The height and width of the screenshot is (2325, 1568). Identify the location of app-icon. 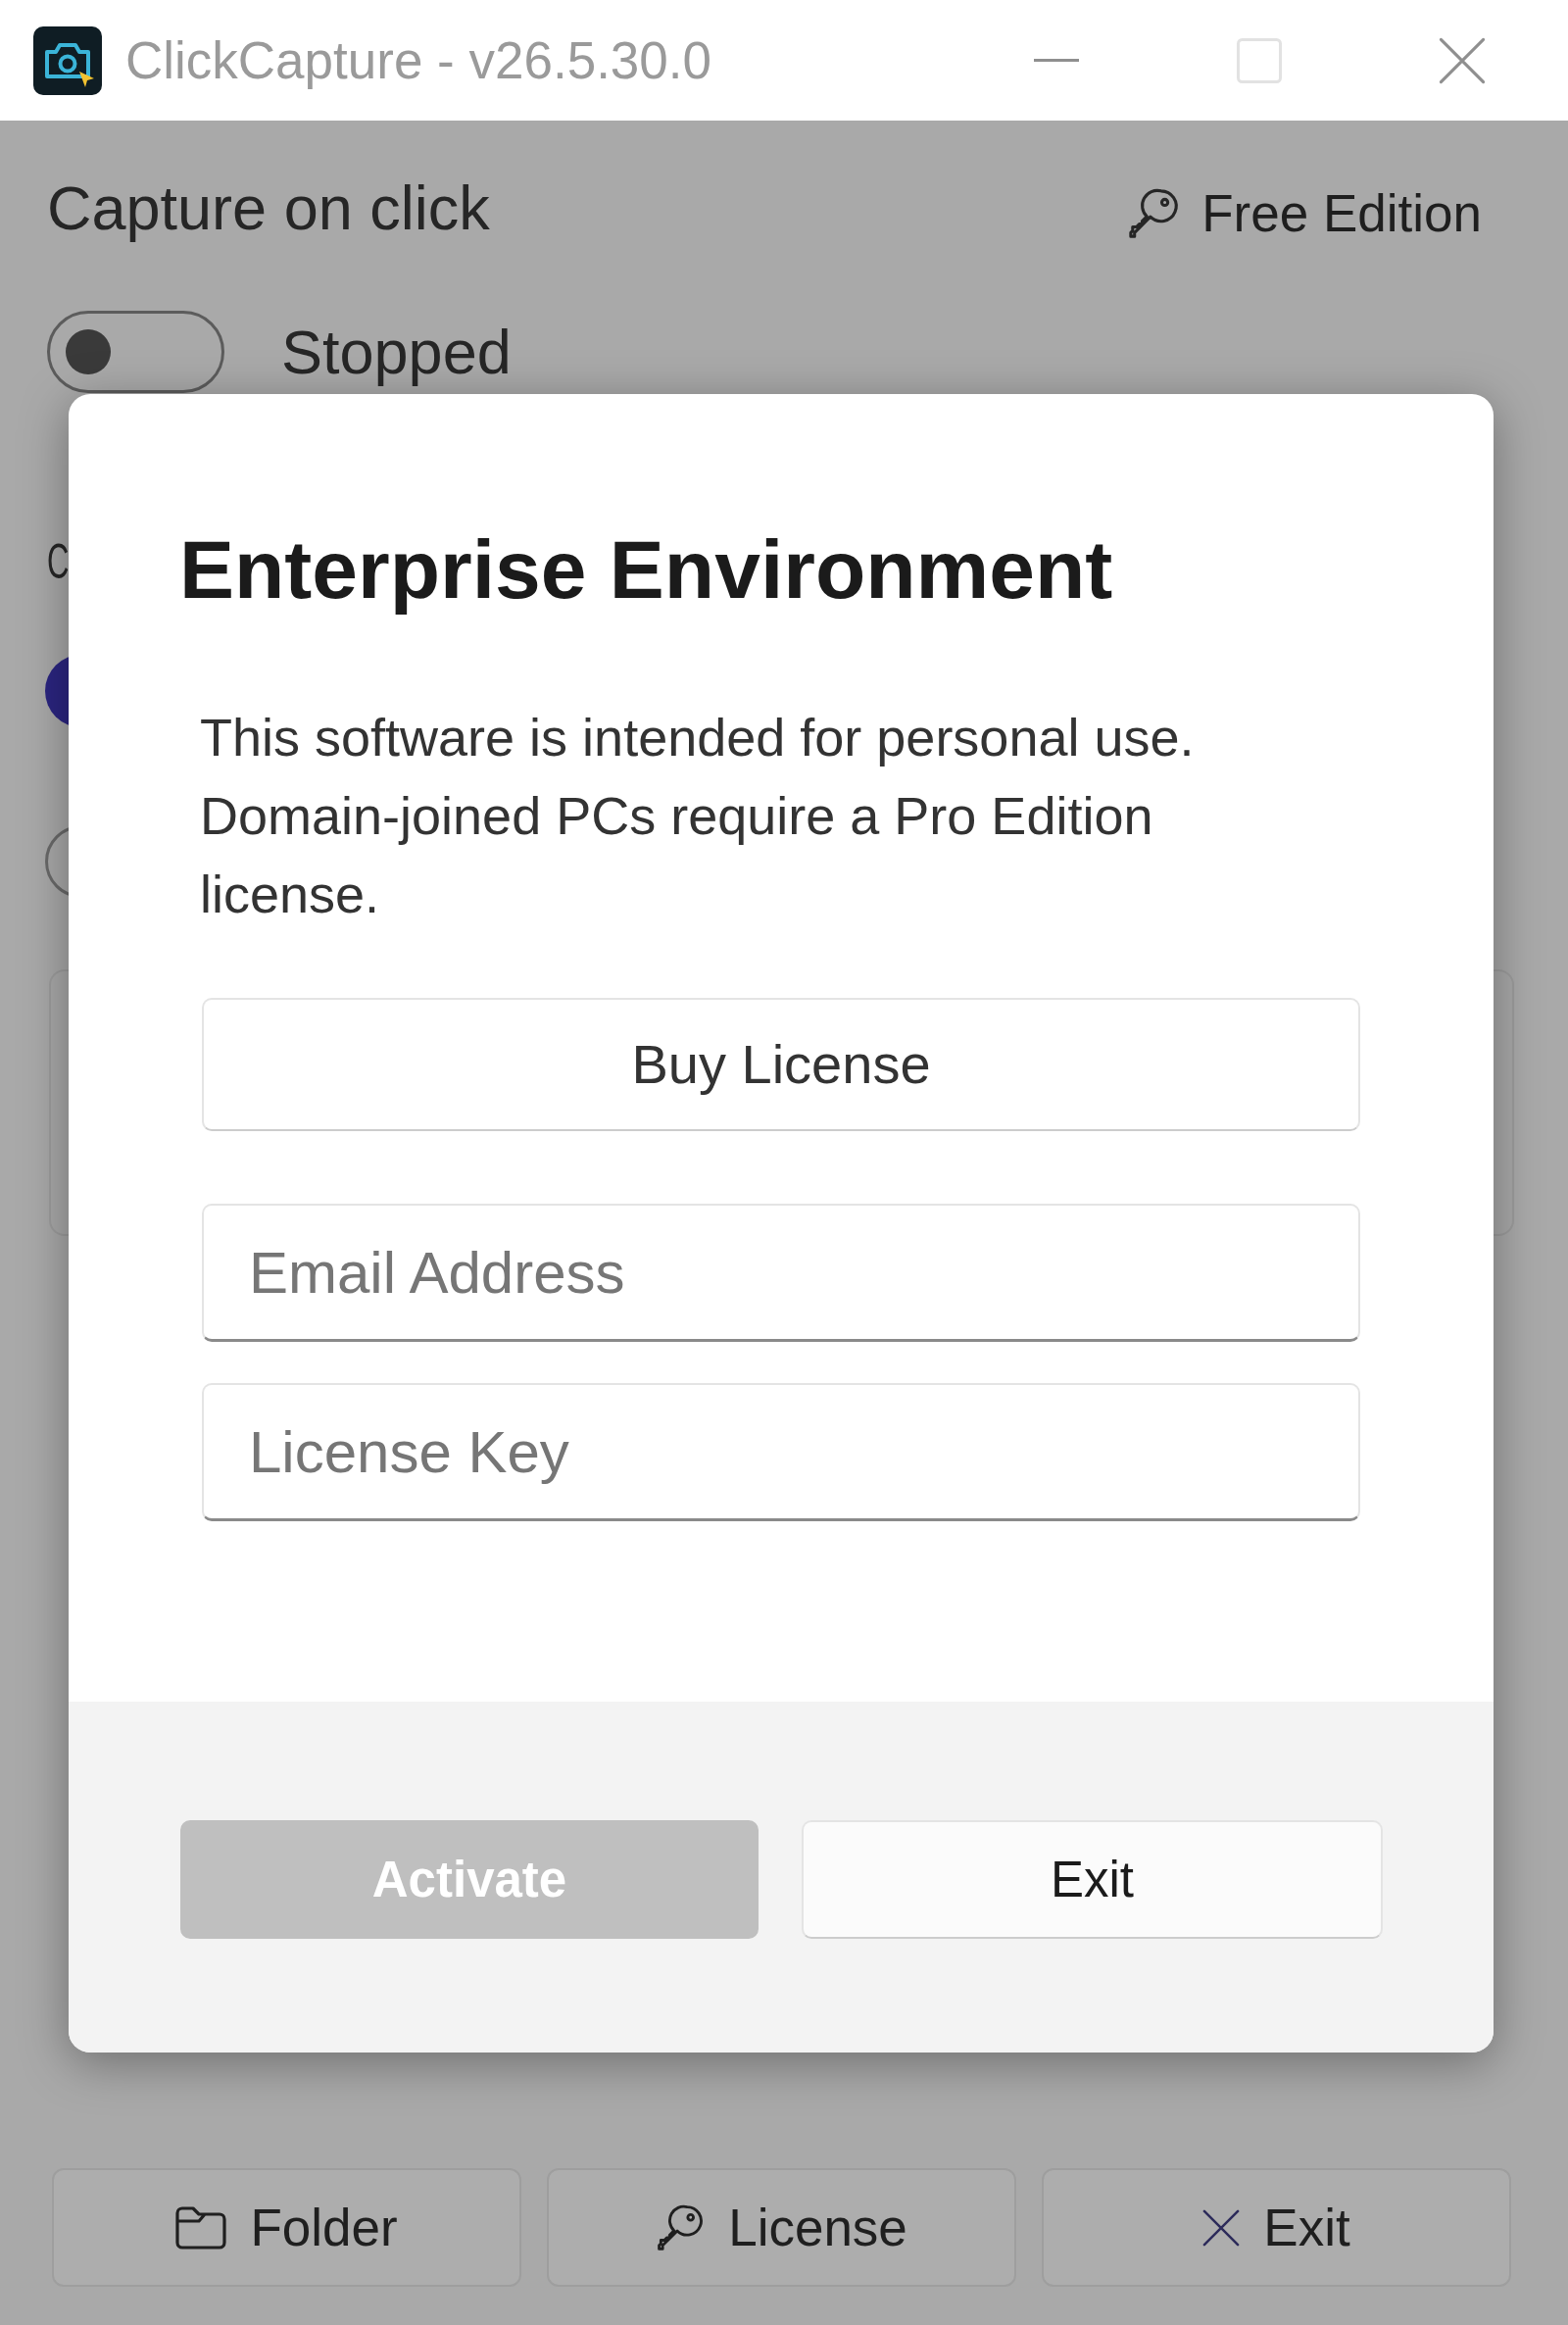
(67, 60).